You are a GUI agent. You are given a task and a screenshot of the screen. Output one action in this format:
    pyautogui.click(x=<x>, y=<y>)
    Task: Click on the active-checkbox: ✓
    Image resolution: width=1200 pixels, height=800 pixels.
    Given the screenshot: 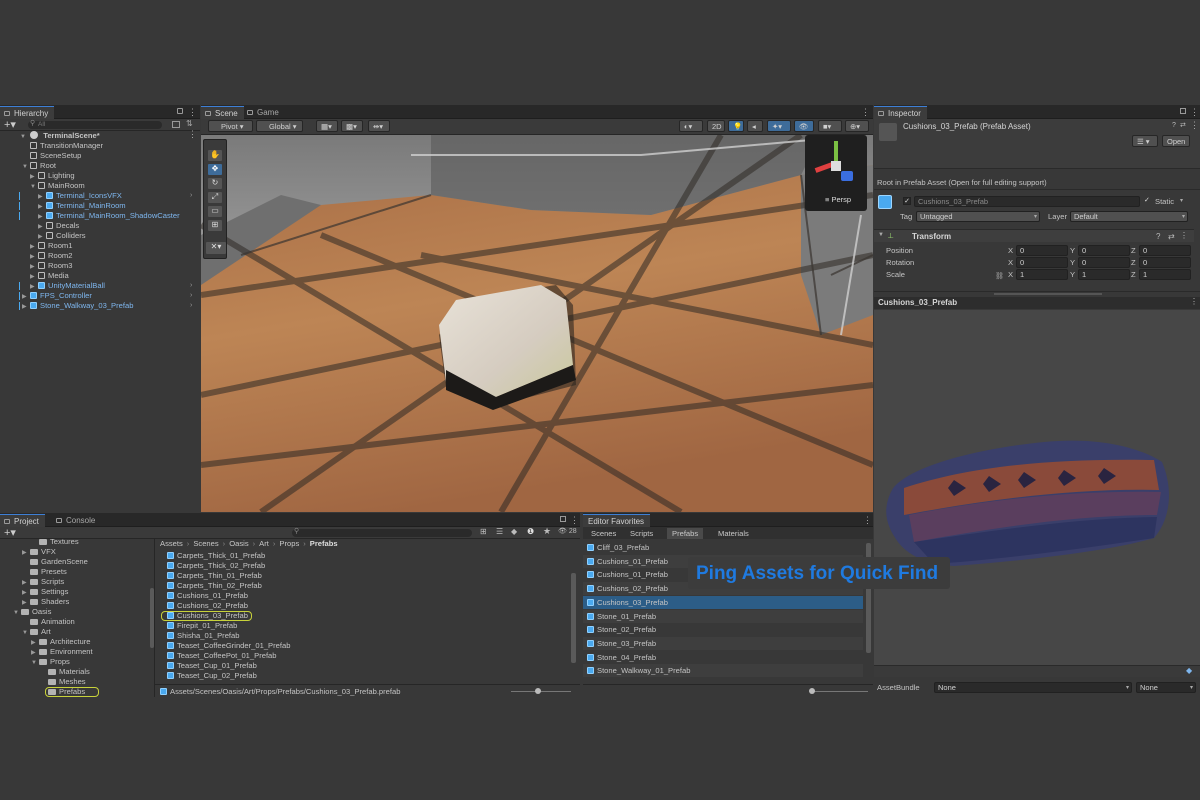 What is the action you would take?
    pyautogui.click(x=907, y=201)
    